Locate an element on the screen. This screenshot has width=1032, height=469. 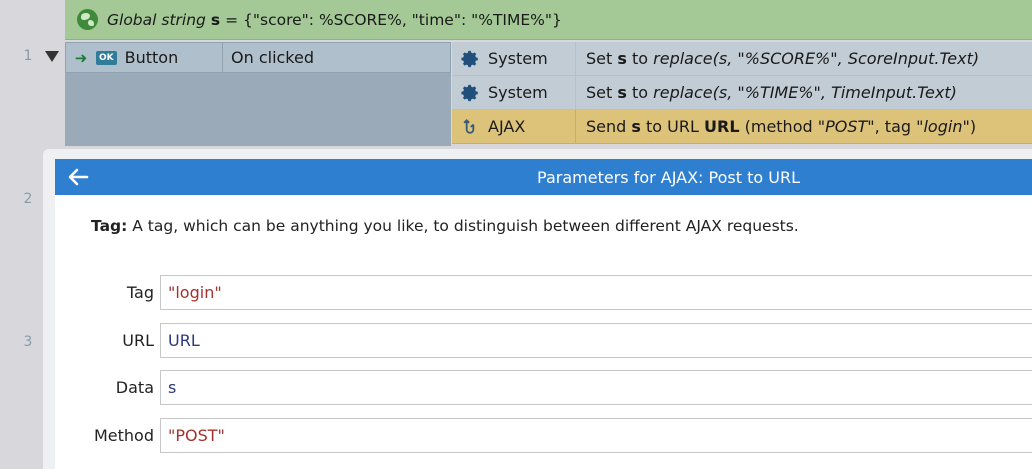
collapse-toggle-icon is located at coordinates (52, 56).